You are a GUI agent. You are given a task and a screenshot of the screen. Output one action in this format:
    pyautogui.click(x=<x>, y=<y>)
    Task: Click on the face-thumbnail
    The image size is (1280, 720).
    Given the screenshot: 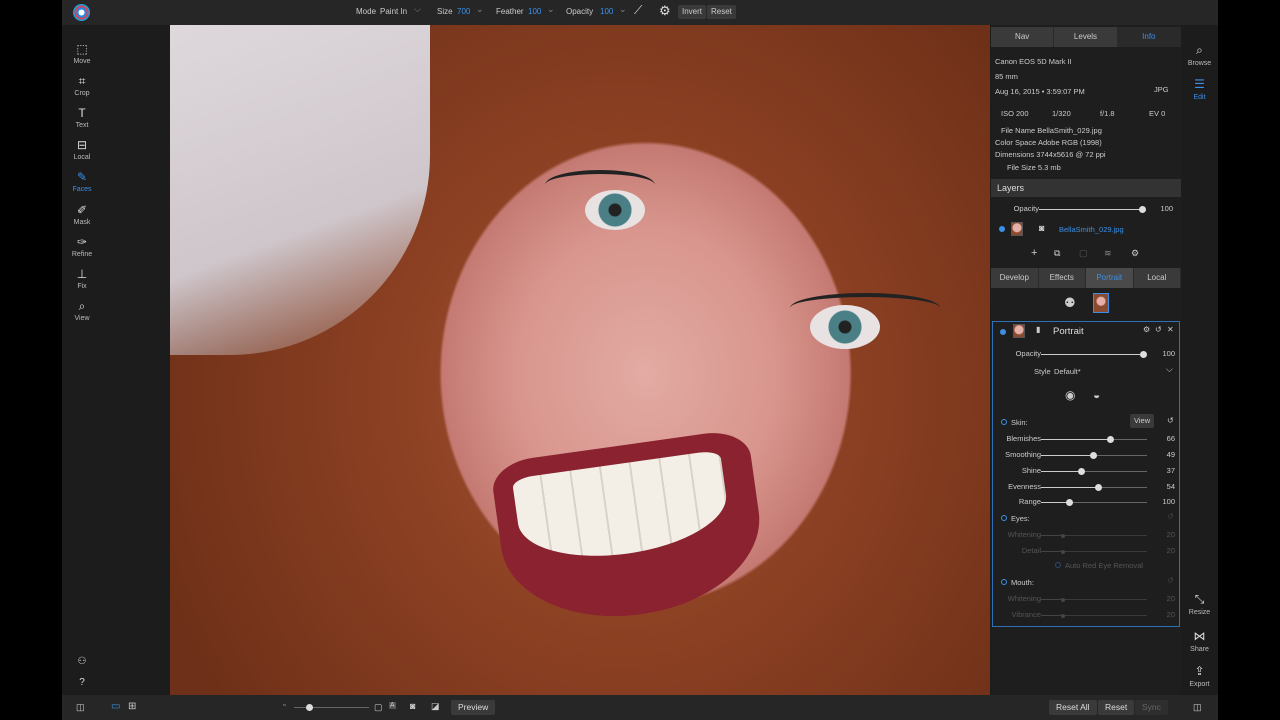 What is the action you would take?
    pyautogui.click(x=1101, y=303)
    